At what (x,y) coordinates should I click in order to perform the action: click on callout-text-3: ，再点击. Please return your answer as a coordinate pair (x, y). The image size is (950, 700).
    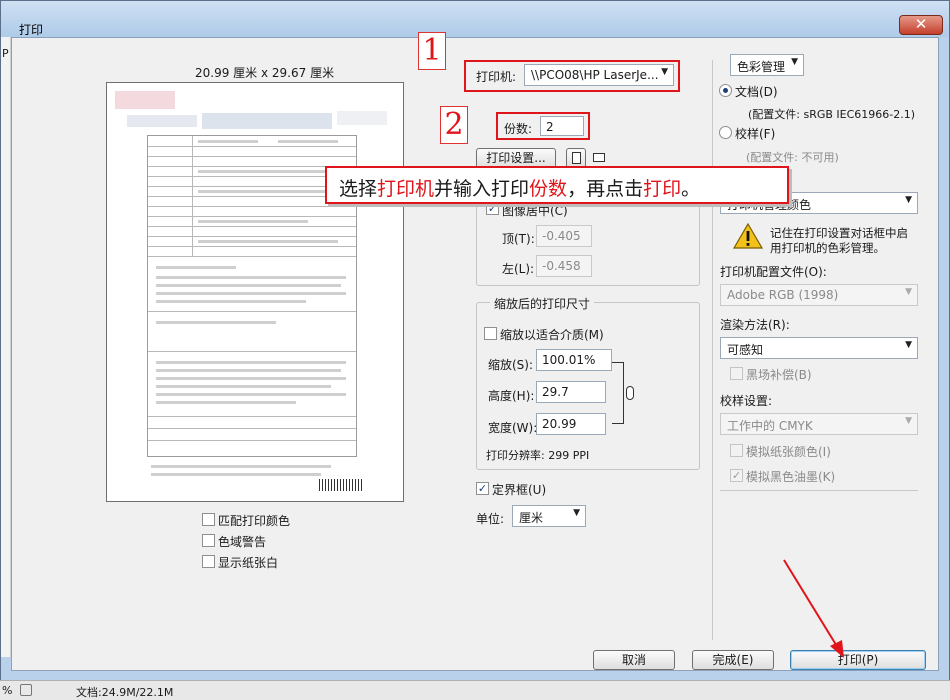
    Looking at the image, I should click on (605, 189).